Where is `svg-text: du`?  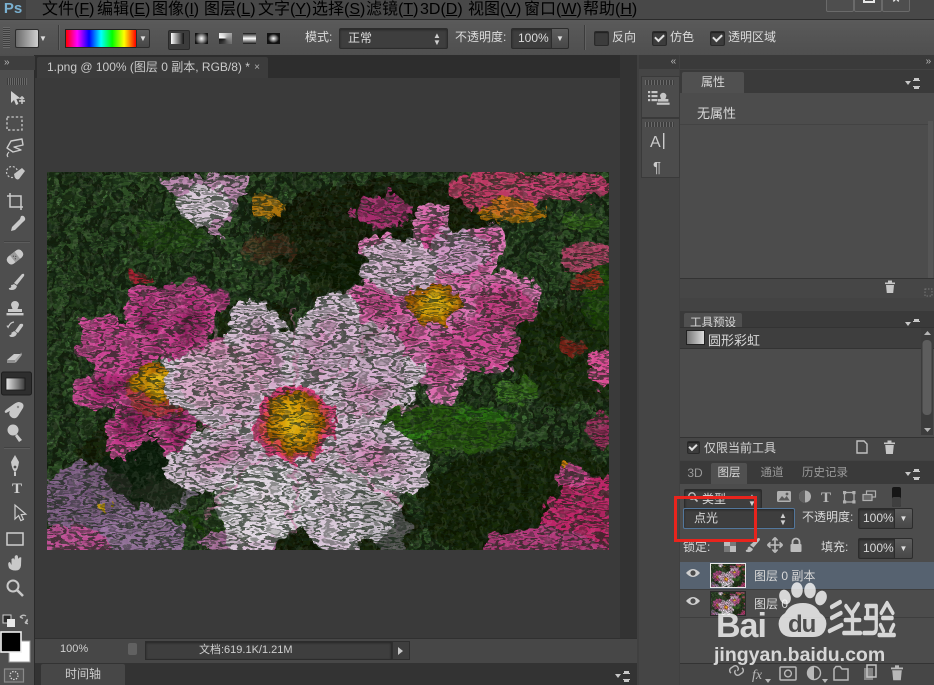 svg-text: du is located at coordinates (802, 624).